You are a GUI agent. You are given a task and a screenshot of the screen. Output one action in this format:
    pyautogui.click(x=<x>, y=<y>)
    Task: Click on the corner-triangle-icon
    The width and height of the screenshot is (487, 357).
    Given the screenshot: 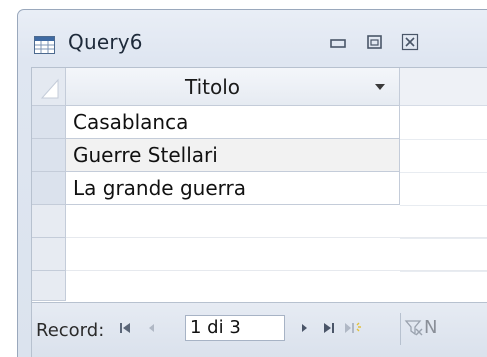 What is the action you would take?
    pyautogui.click(x=49, y=88)
    